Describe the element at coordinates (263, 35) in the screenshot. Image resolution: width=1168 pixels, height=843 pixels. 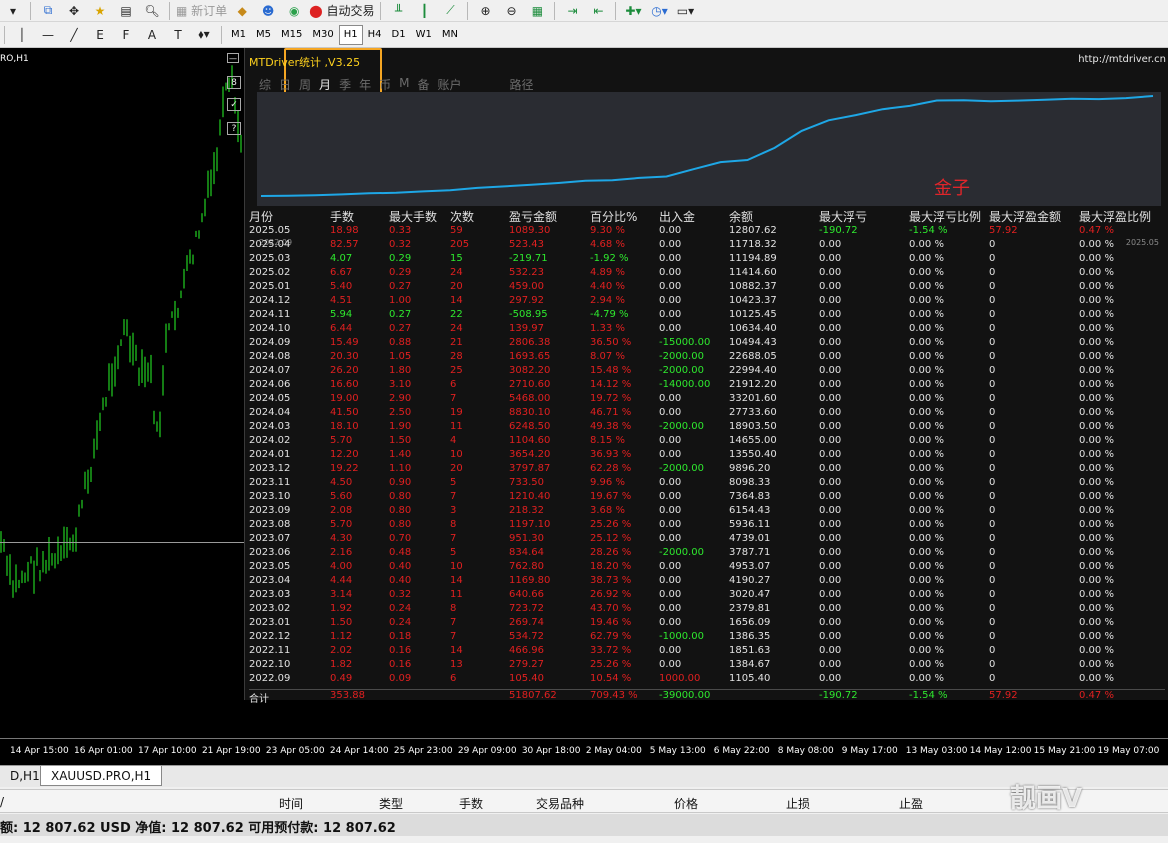
I see `tf-m5: M5` at that location.